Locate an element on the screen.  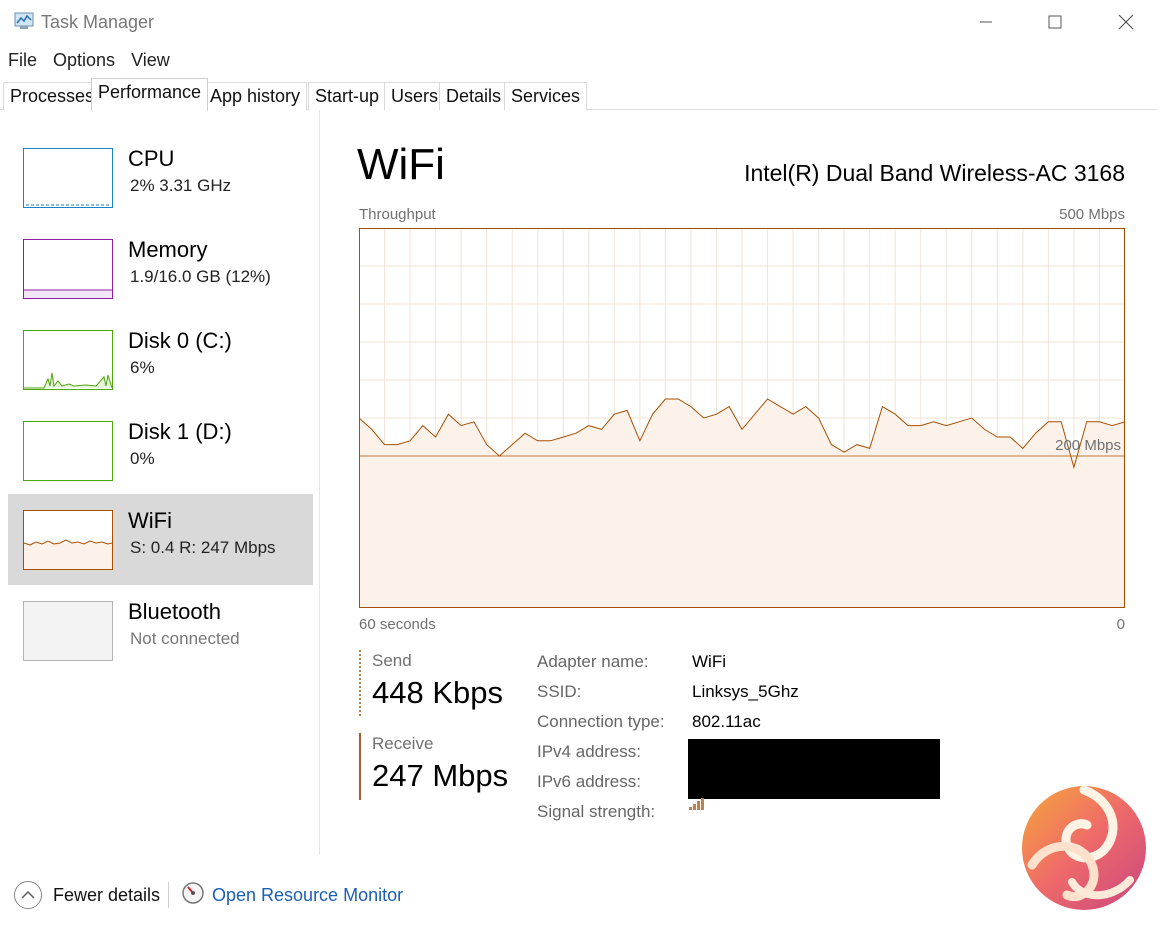
menu-file: File is located at coordinates (22, 60).